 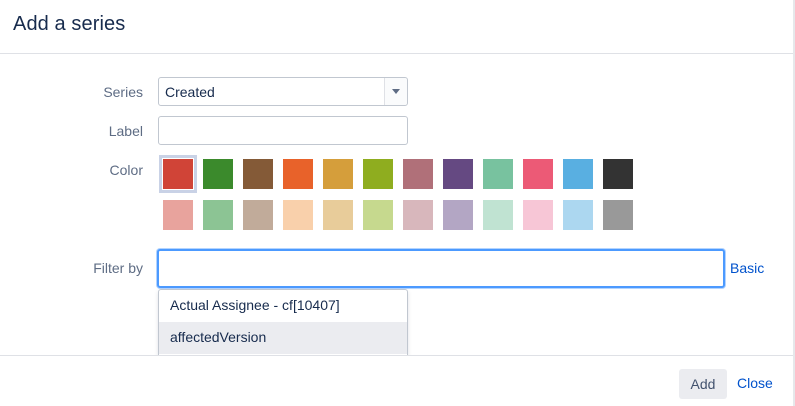 What do you see at coordinates (747, 268) in the screenshot?
I see `basic-link: Basic` at bounding box center [747, 268].